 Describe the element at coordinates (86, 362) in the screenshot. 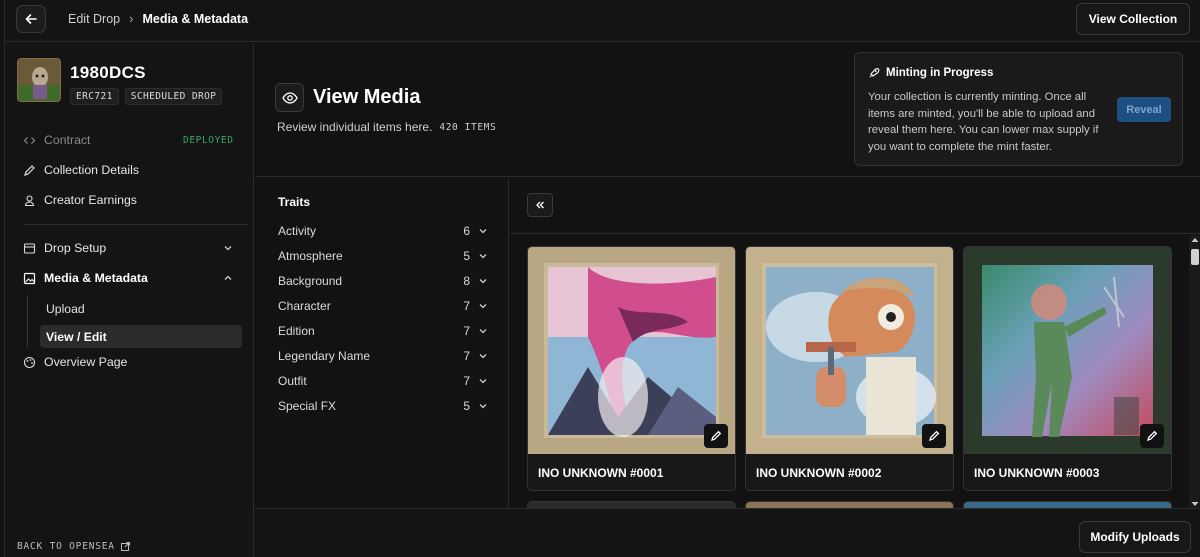

I see `sidebar-item-label: Overview Page` at that location.